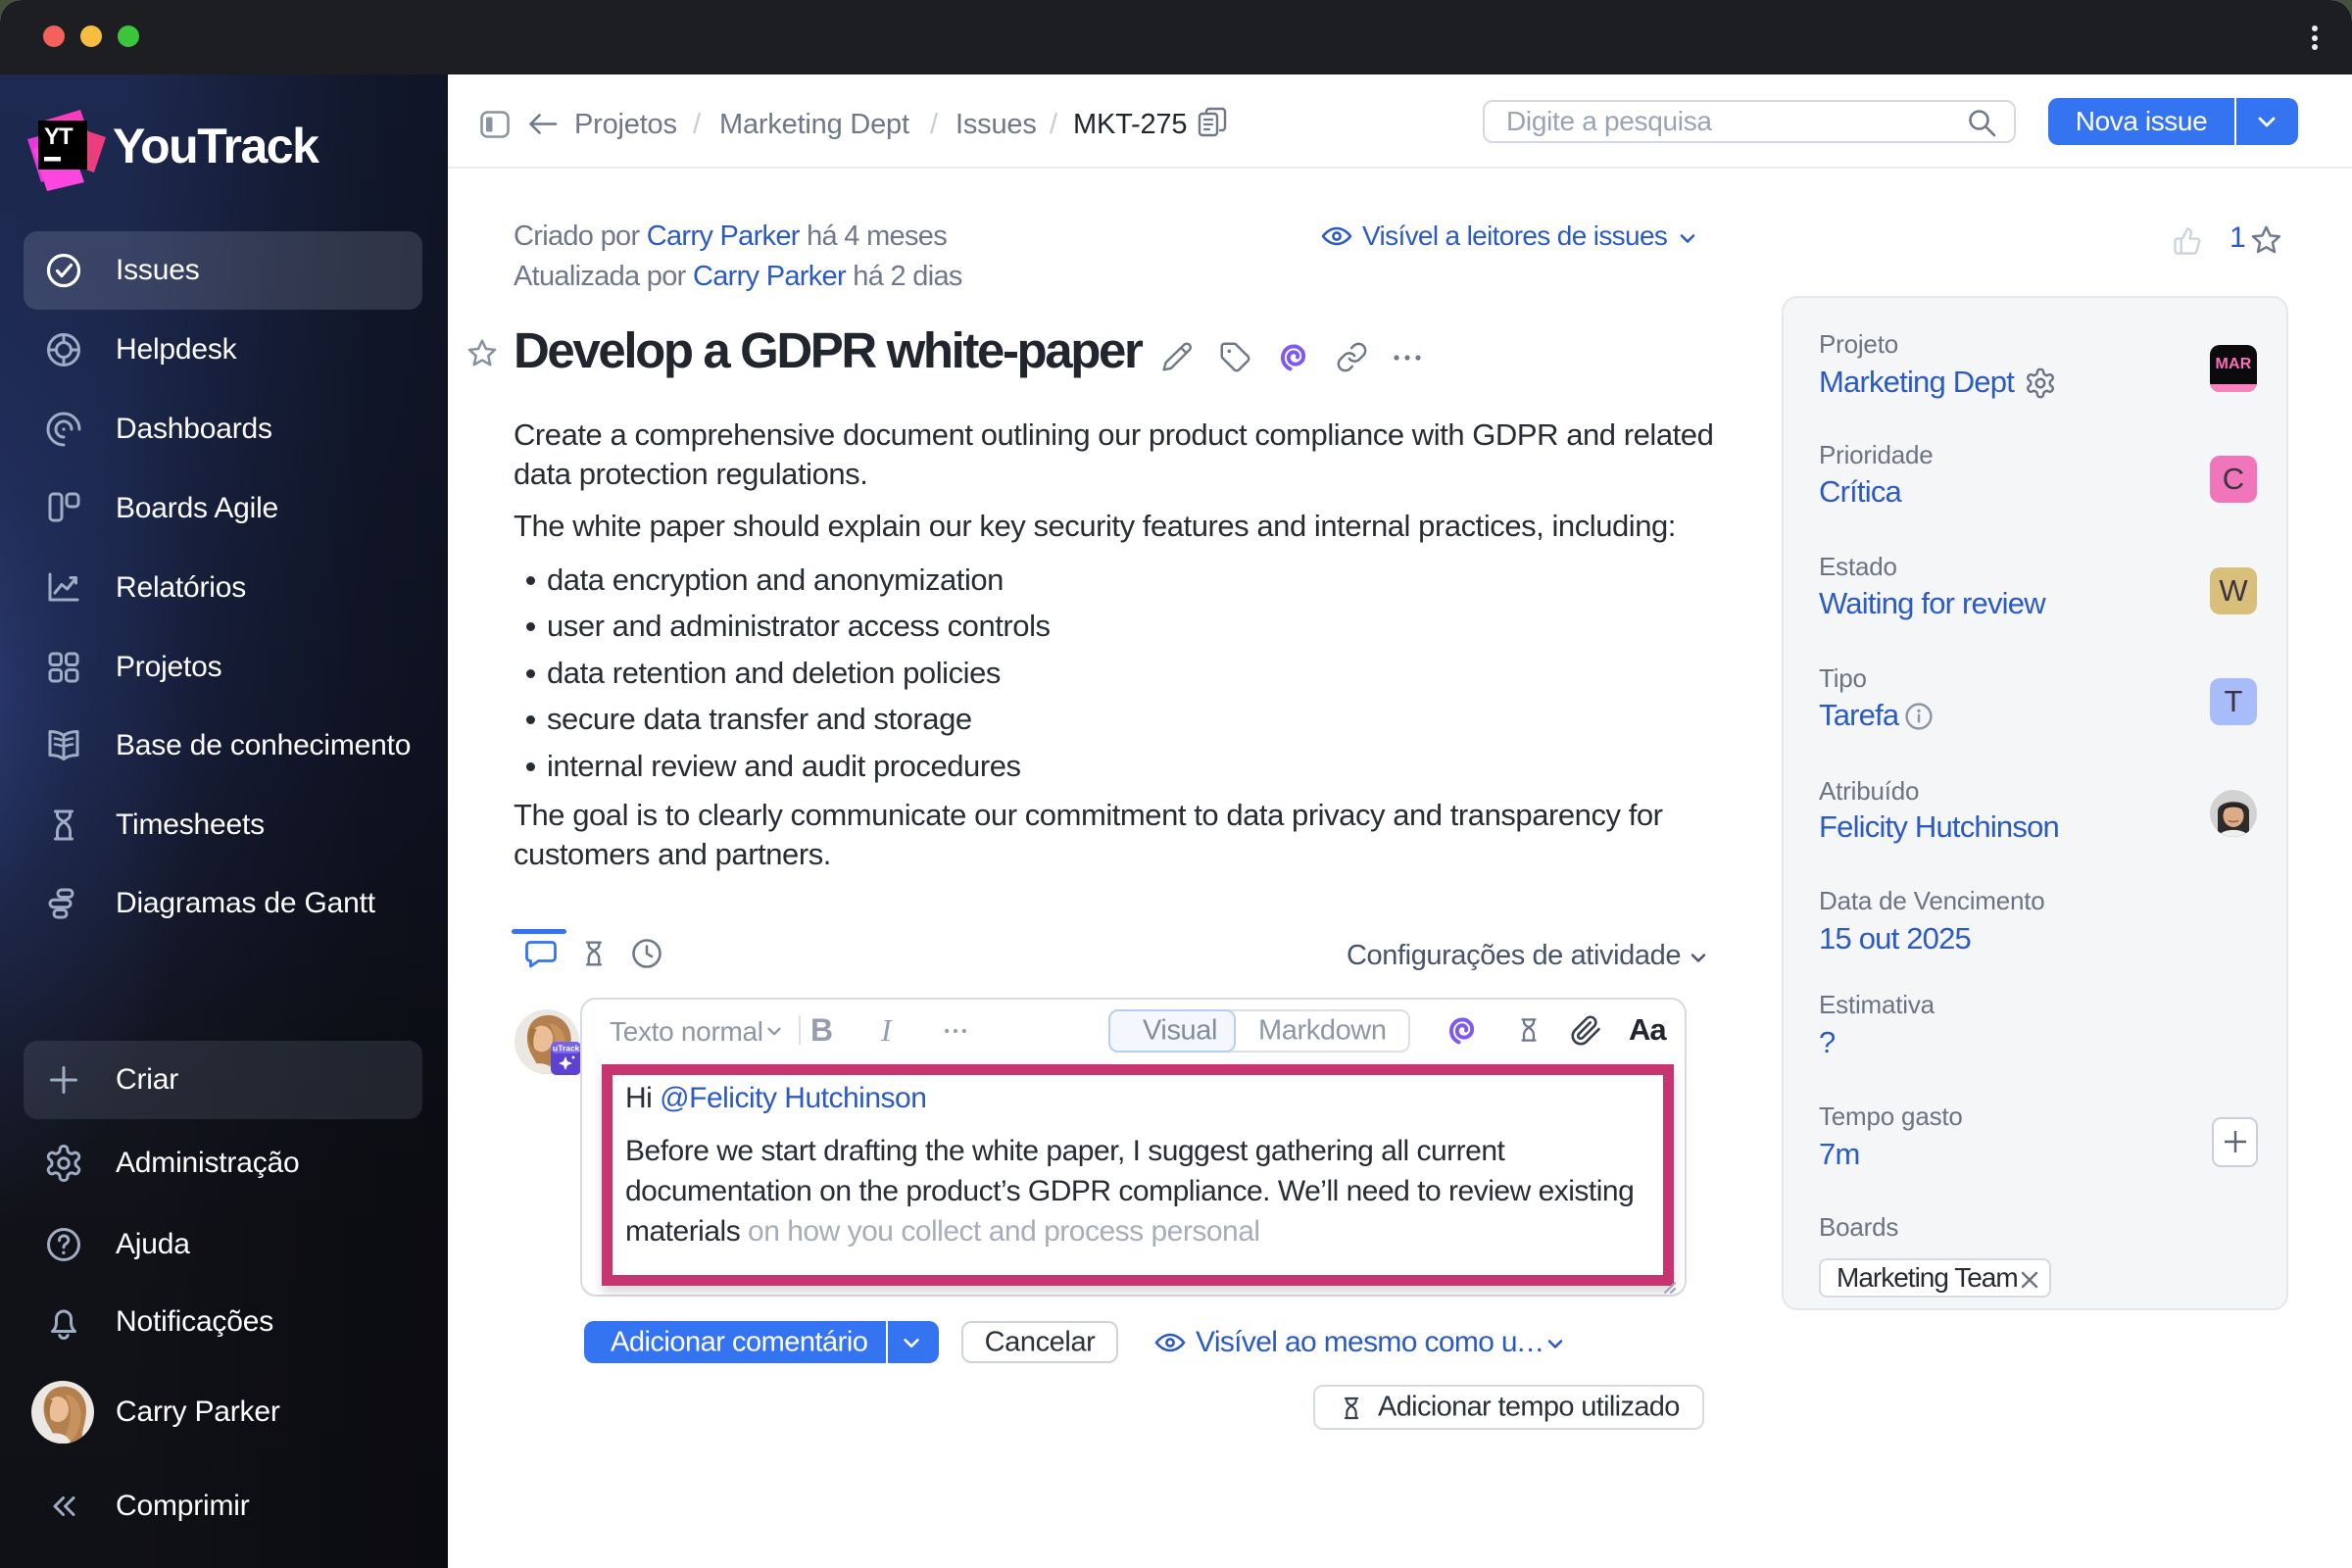  Describe the element at coordinates (566, 1049) in the screenshot. I see `svg-text: uTrack` at that location.